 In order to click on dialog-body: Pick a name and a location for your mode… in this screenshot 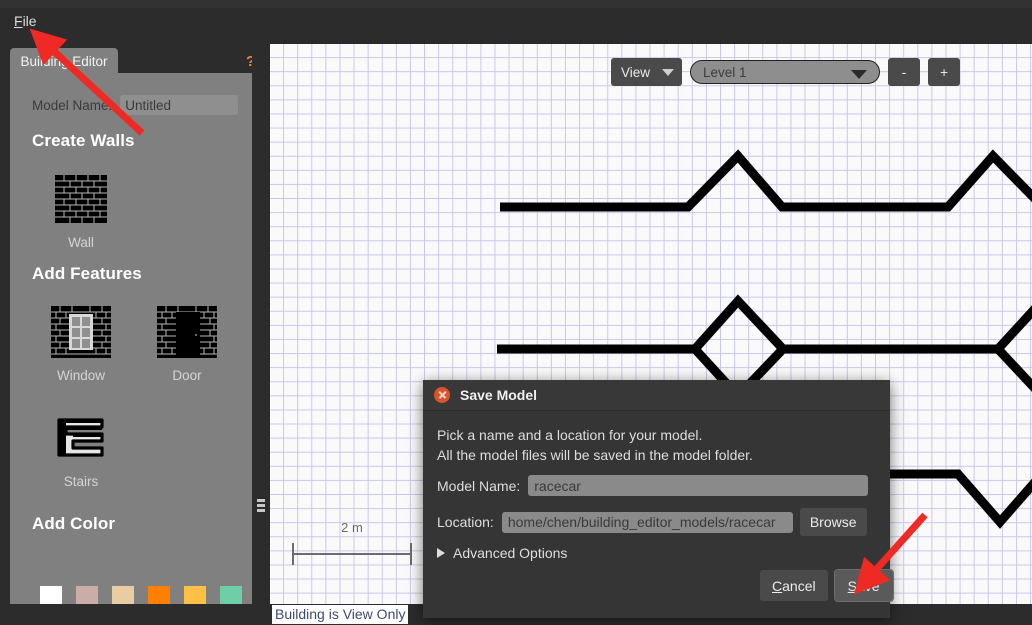, I will do `click(656, 438)`.